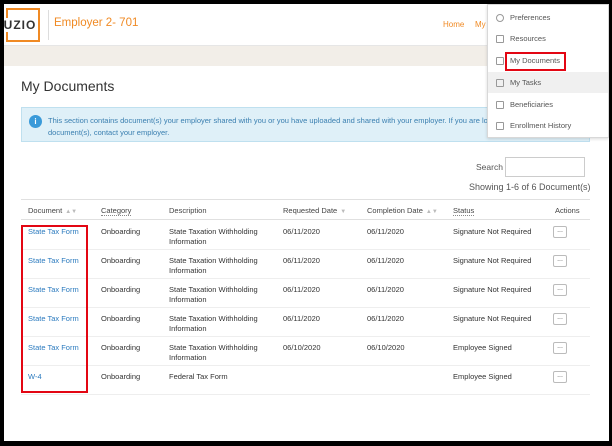 This screenshot has height=446, width=612. Describe the element at coordinates (402, 210) in the screenshot. I see `col-completion-header: Completion Date ▲▼` at that location.